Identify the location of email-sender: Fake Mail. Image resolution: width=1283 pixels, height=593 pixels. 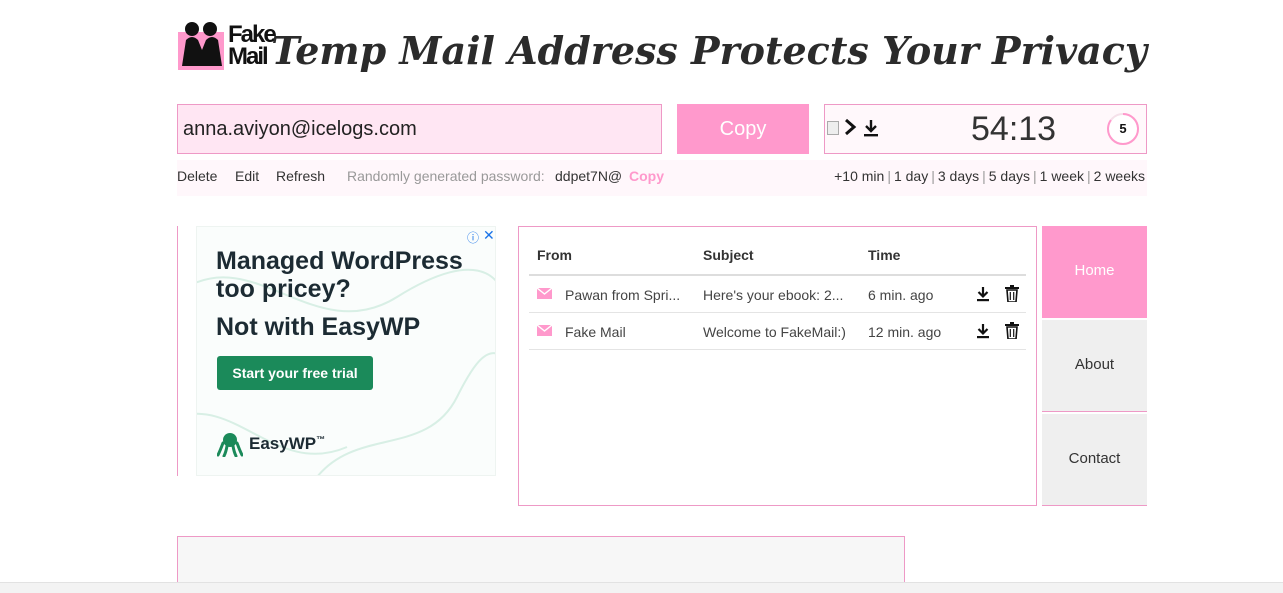
(595, 332).